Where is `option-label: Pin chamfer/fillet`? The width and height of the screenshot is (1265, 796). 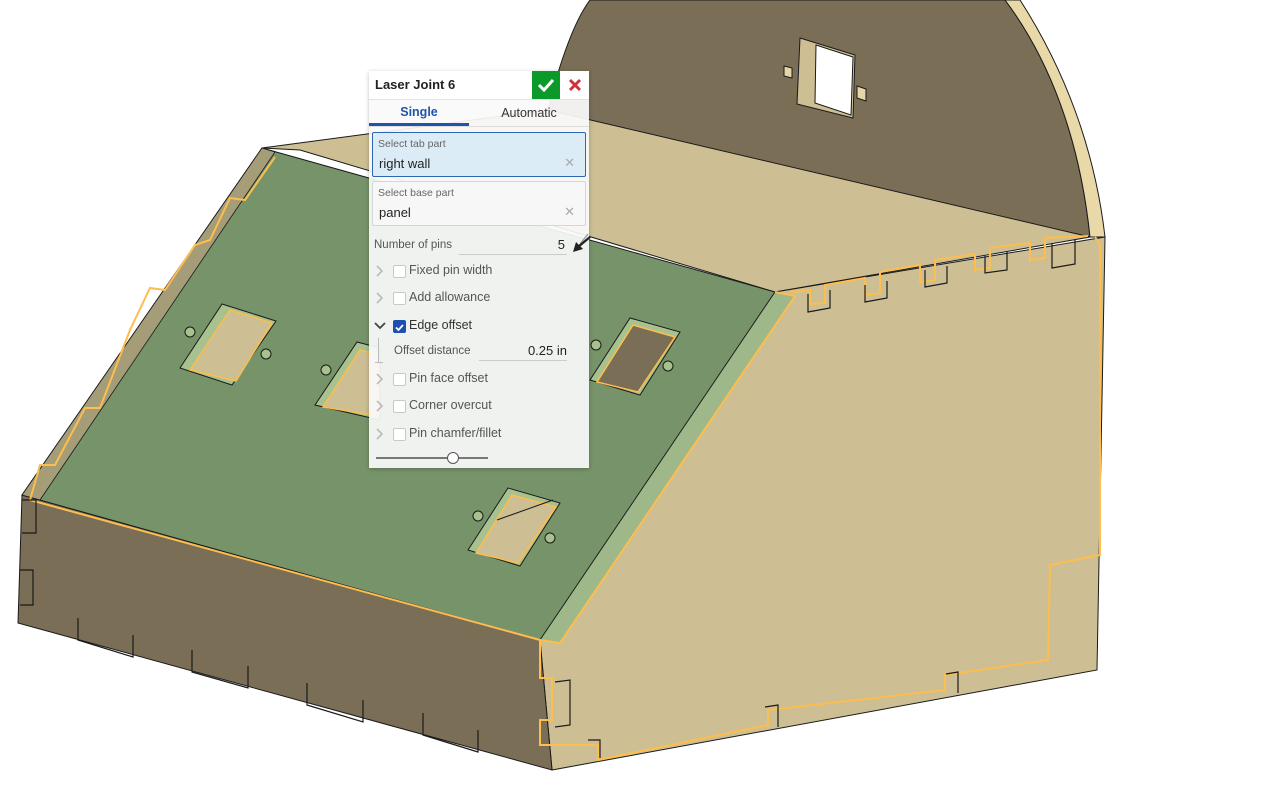 option-label: Pin chamfer/fillet is located at coordinates (455, 433).